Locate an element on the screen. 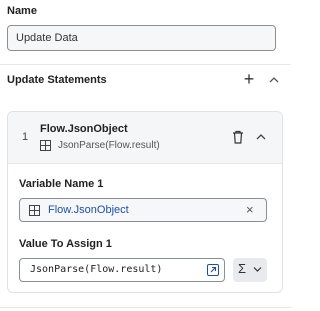 The height and width of the screenshot is (311, 320). variable-name-field: Flow.JsonObject × is located at coordinates (143, 210).